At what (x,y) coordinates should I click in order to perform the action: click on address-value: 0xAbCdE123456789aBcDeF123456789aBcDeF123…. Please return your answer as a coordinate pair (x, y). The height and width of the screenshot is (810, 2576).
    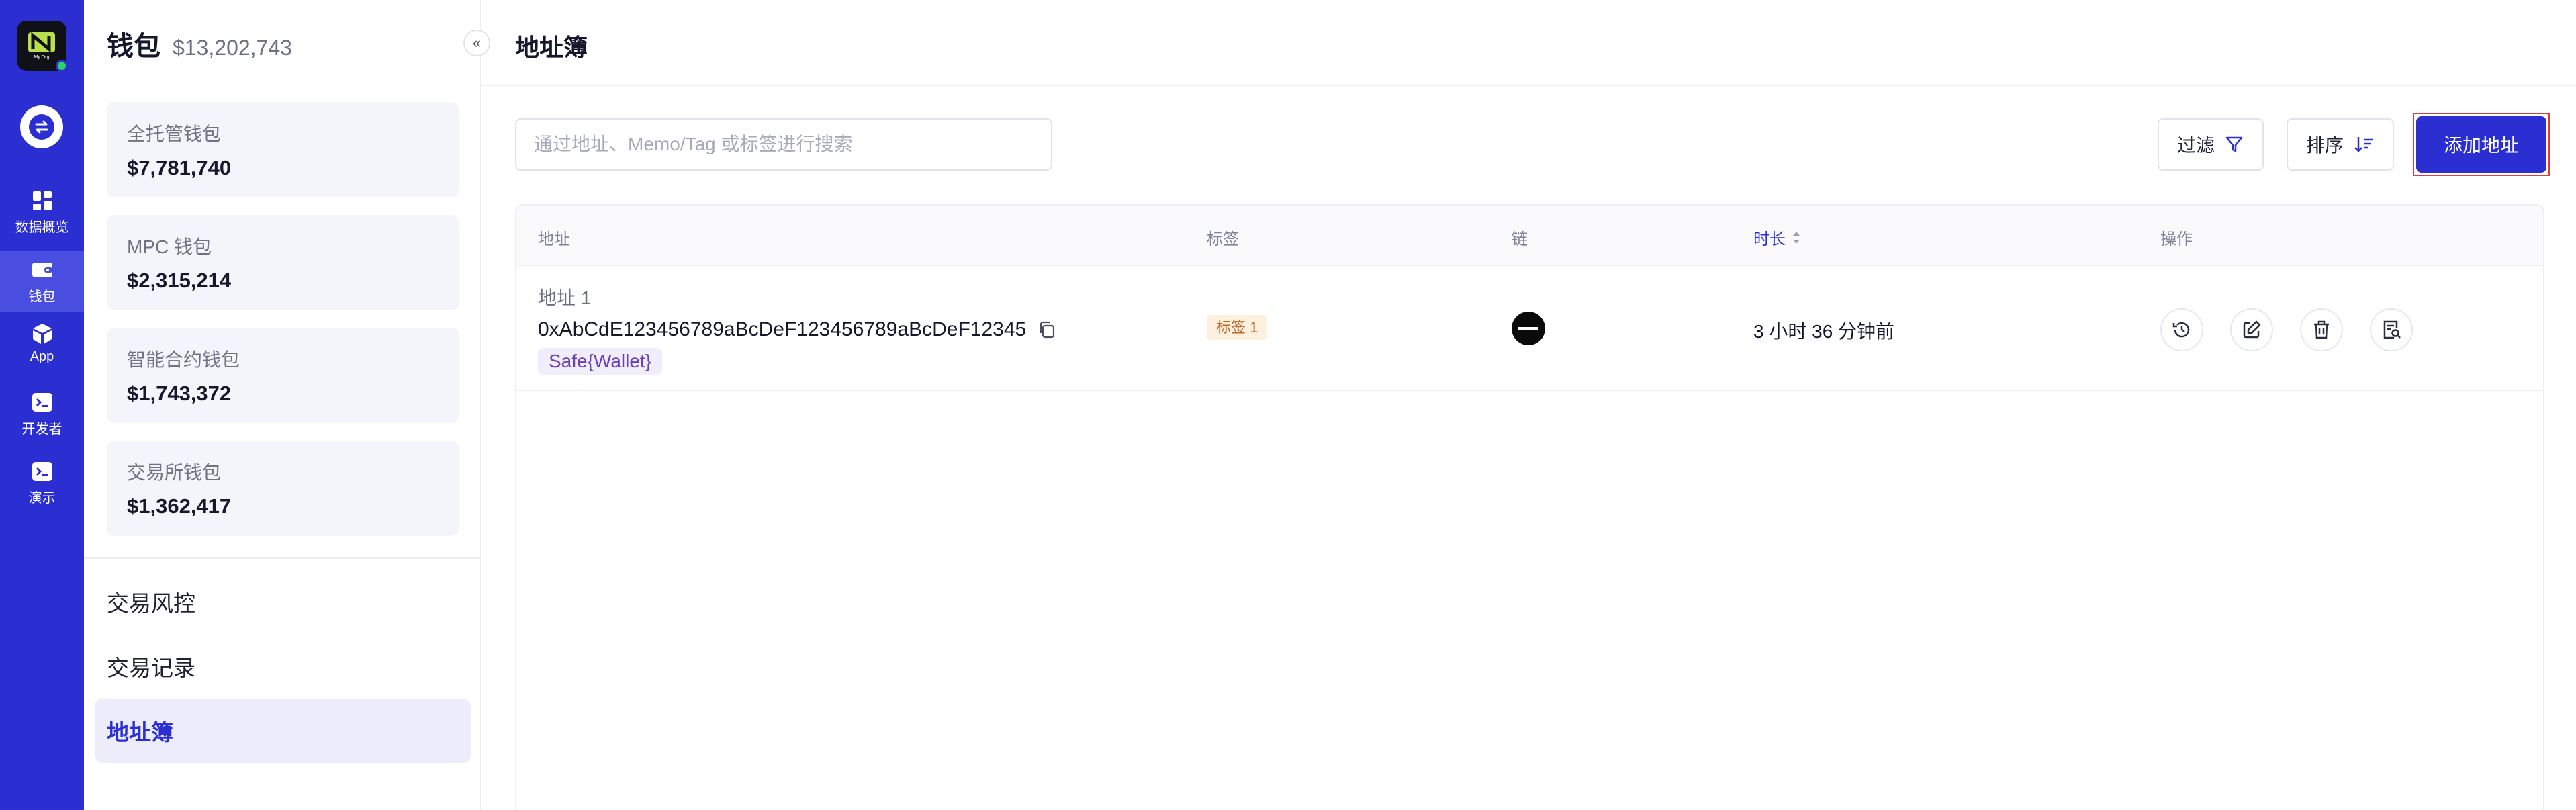
    Looking at the image, I should click on (782, 330).